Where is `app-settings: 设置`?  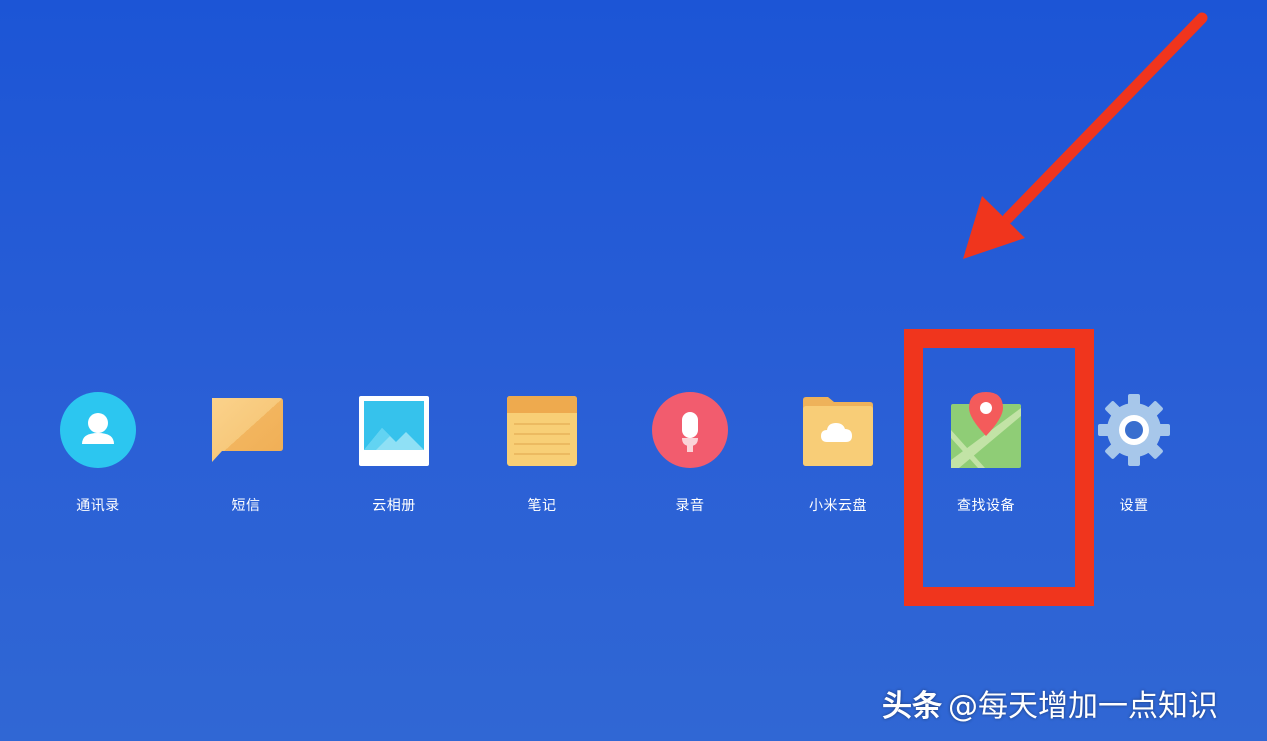 app-settings: 设置 is located at coordinates (1134, 457).